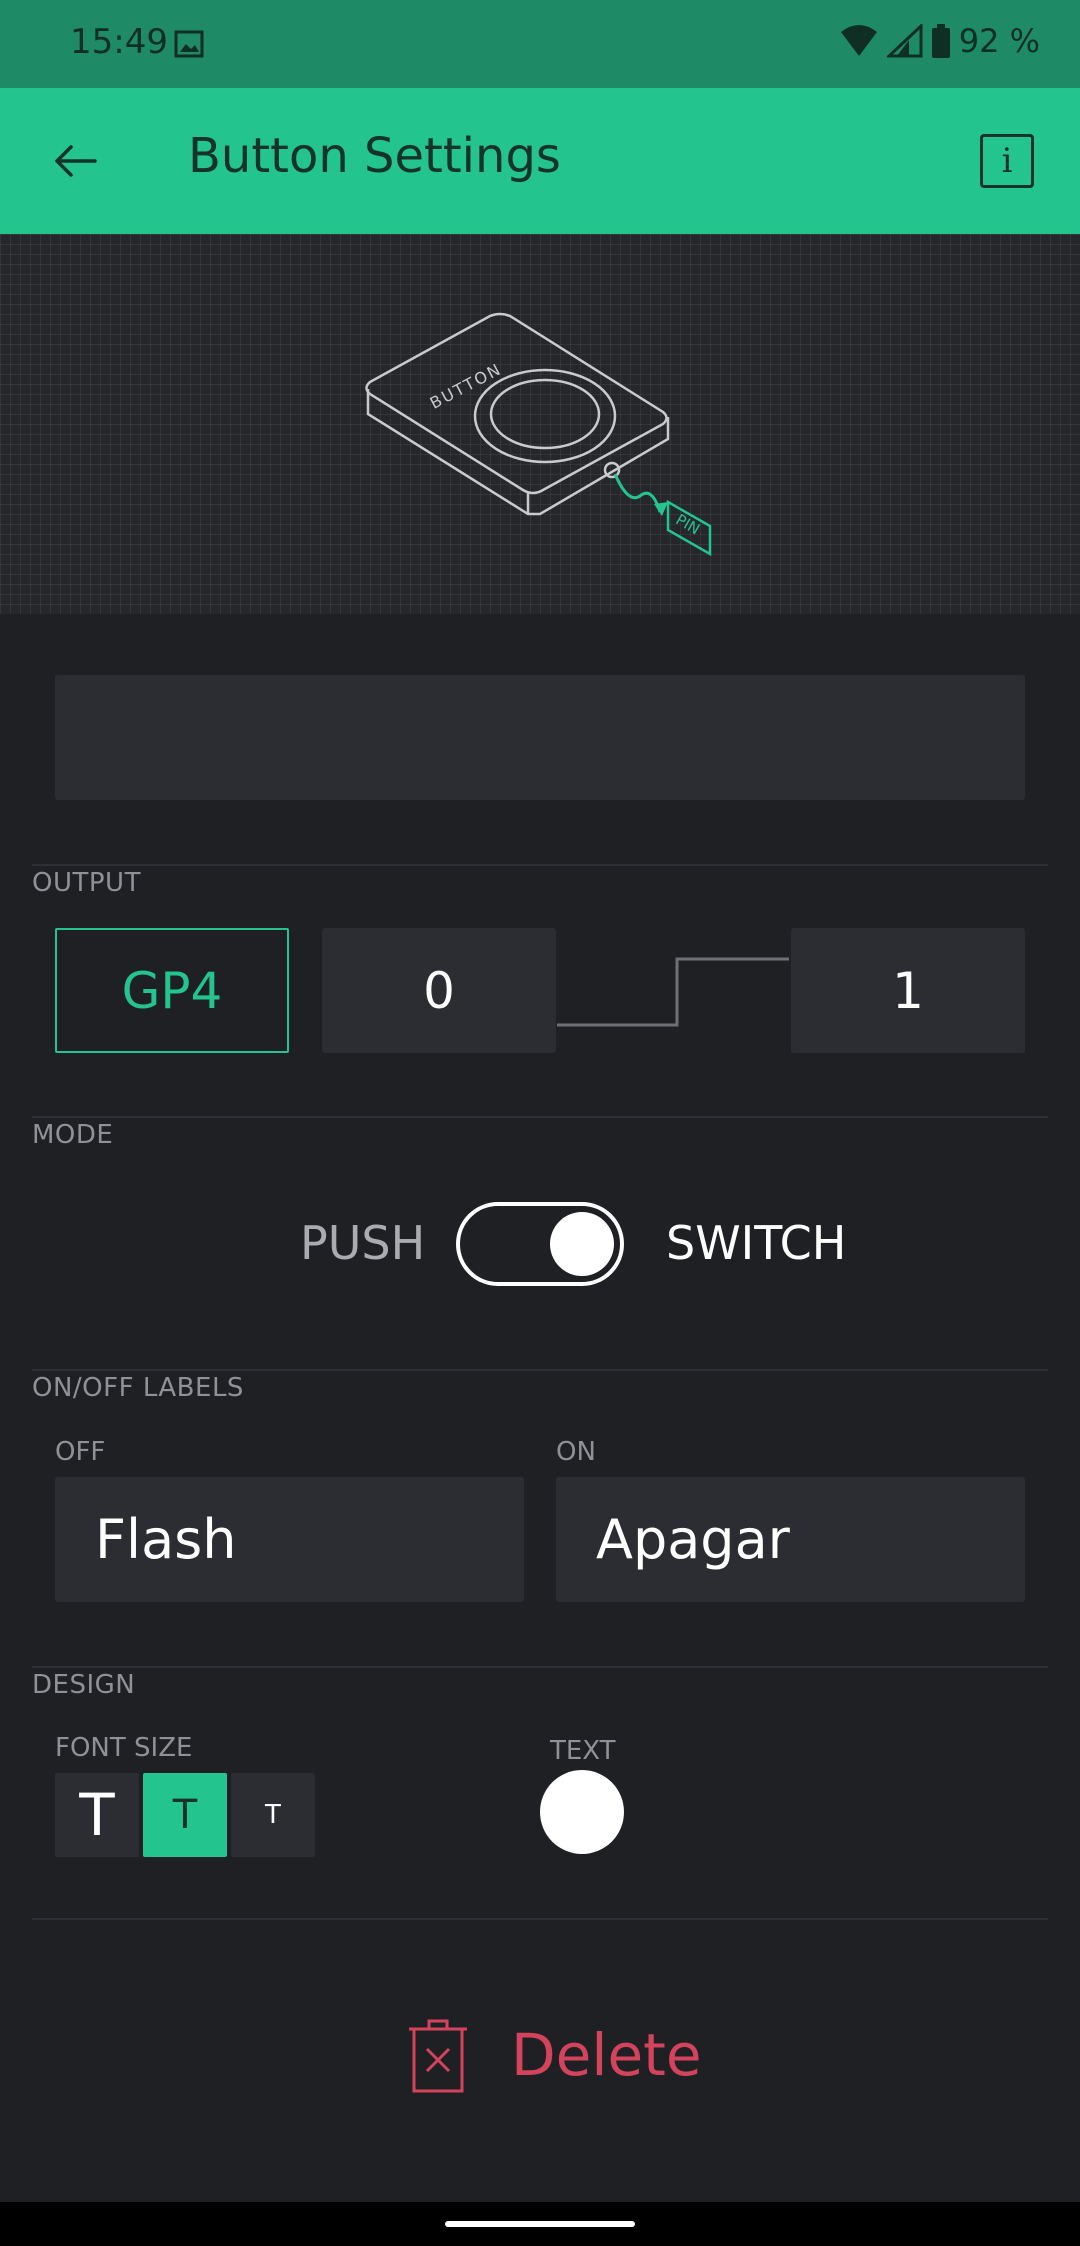  Describe the element at coordinates (439, 990) in the screenshot. I see `output-low-value: 0` at that location.